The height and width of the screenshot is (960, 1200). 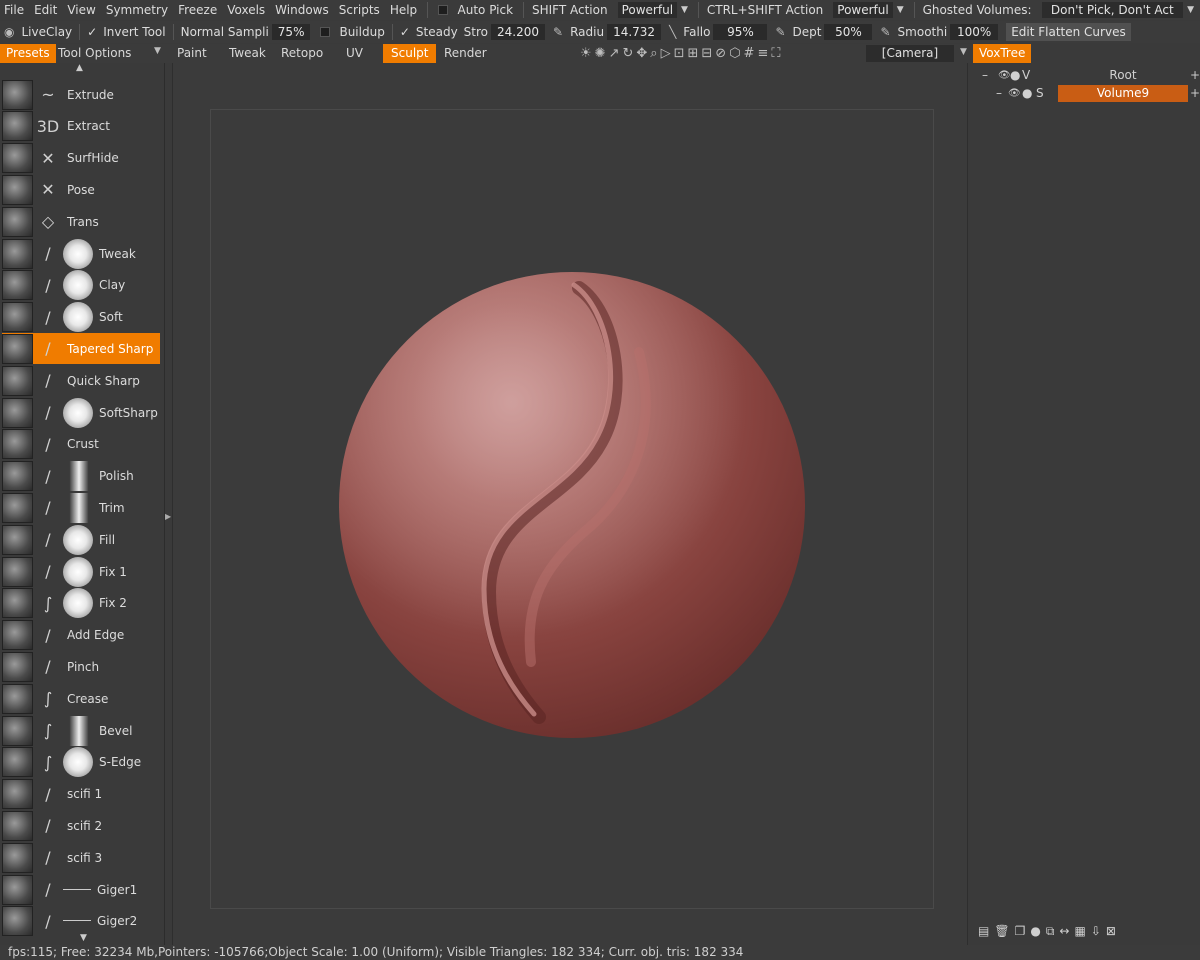 I want to click on menu-view: View, so click(x=82, y=10).